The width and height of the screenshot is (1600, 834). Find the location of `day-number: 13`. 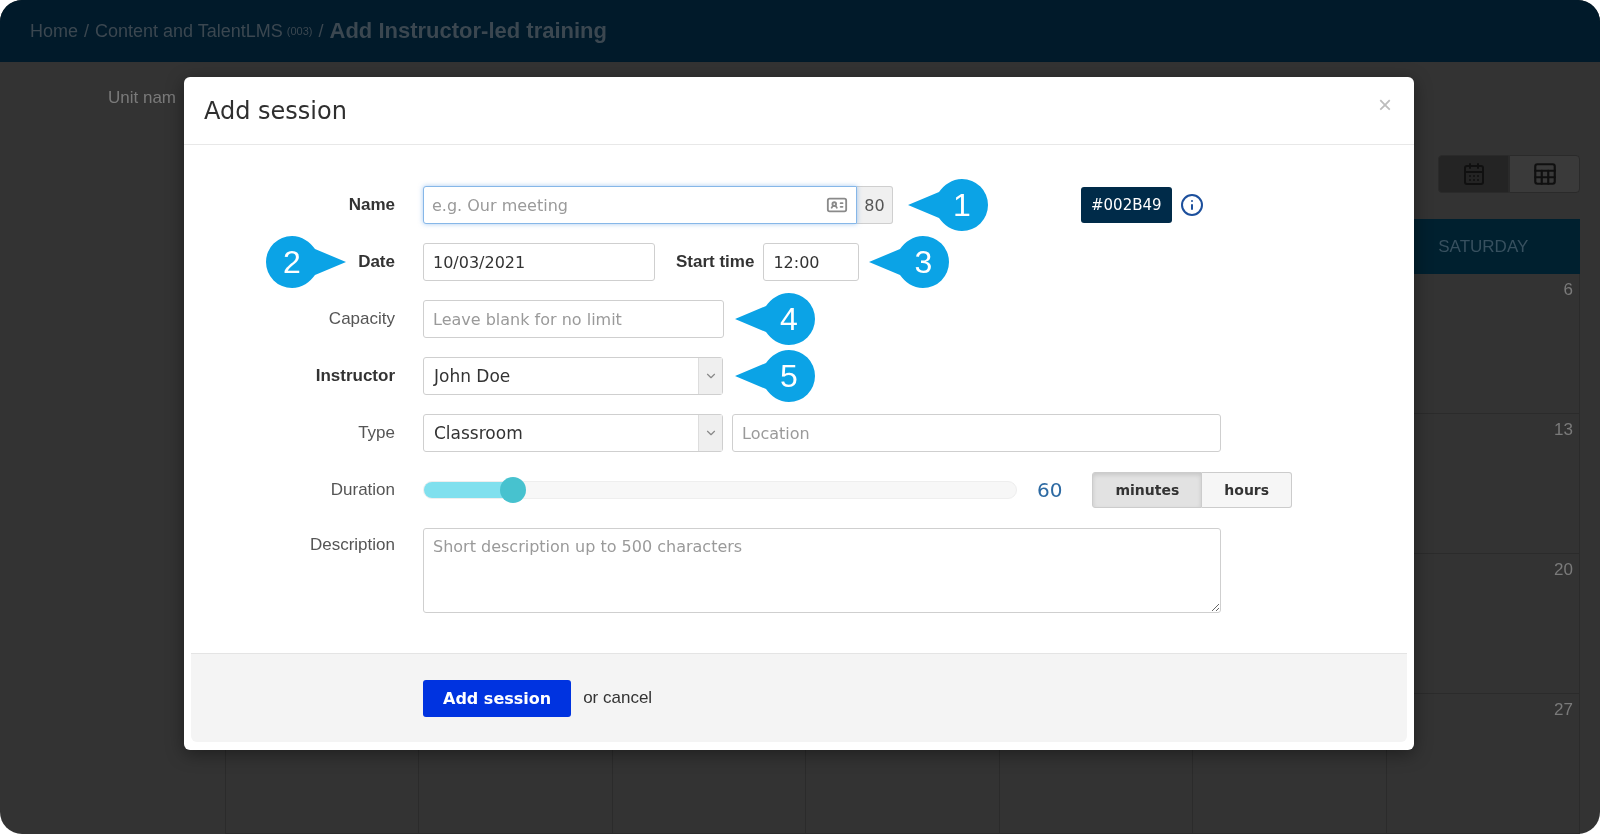

day-number: 13 is located at coordinates (1563, 430).